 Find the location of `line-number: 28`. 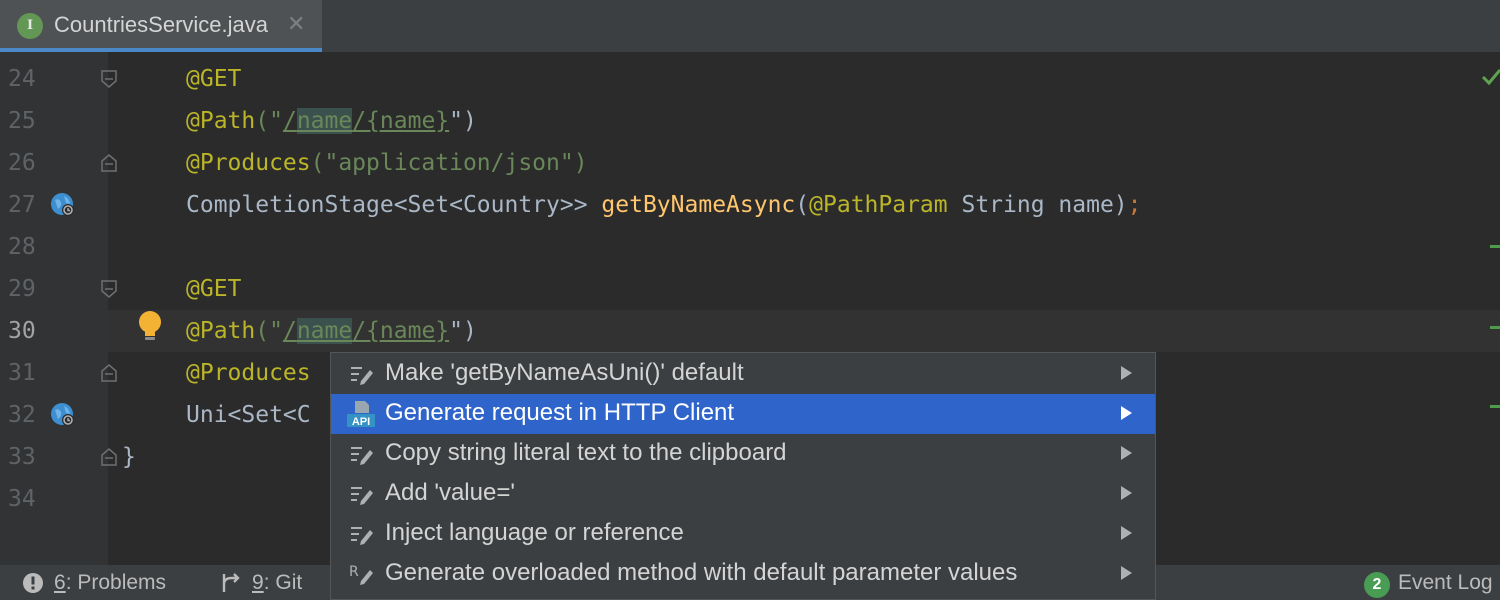

line-number: 28 is located at coordinates (22, 247).